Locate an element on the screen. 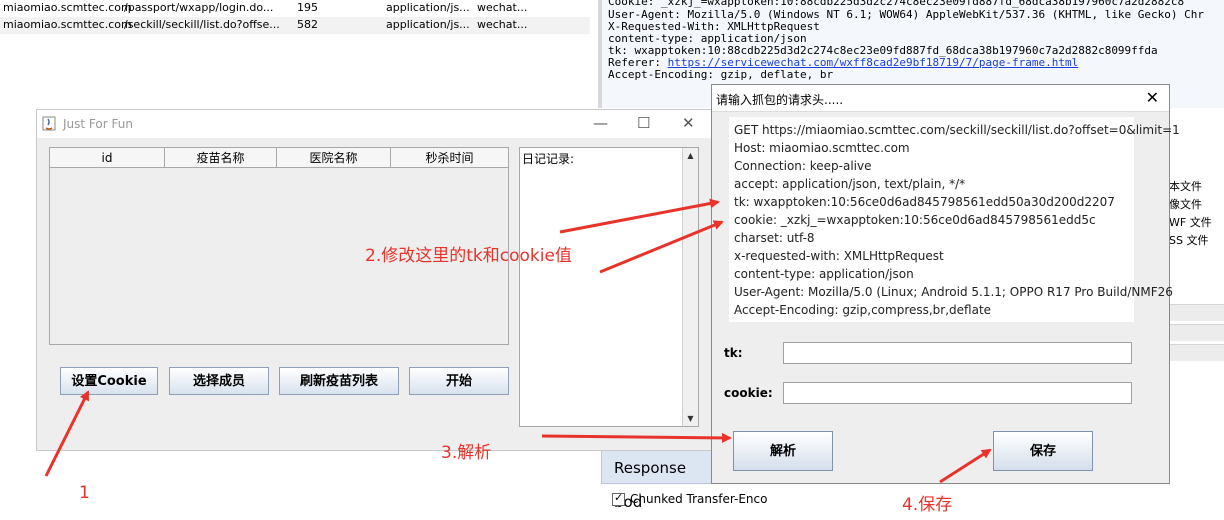  arrow-step1 is located at coordinates (67, 433).